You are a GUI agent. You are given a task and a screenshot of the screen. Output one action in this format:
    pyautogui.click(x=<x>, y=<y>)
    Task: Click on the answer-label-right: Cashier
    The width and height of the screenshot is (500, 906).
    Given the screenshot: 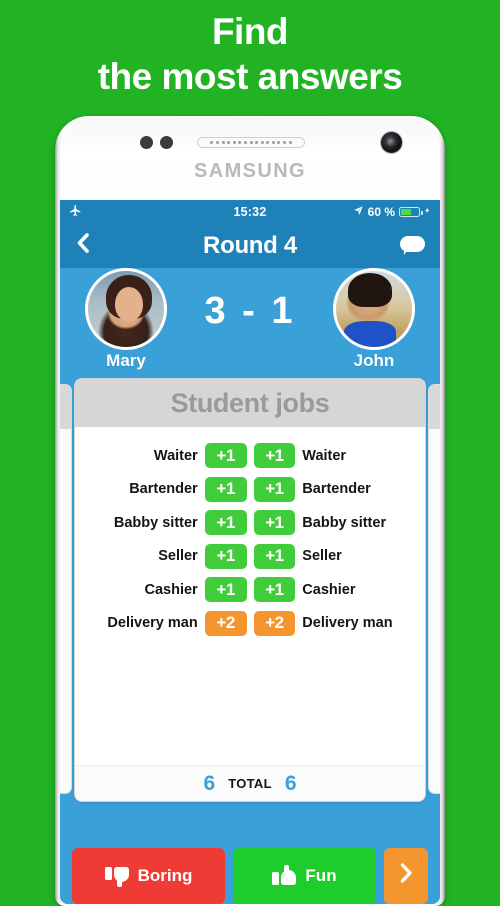 What is the action you would take?
    pyautogui.click(x=329, y=589)
    